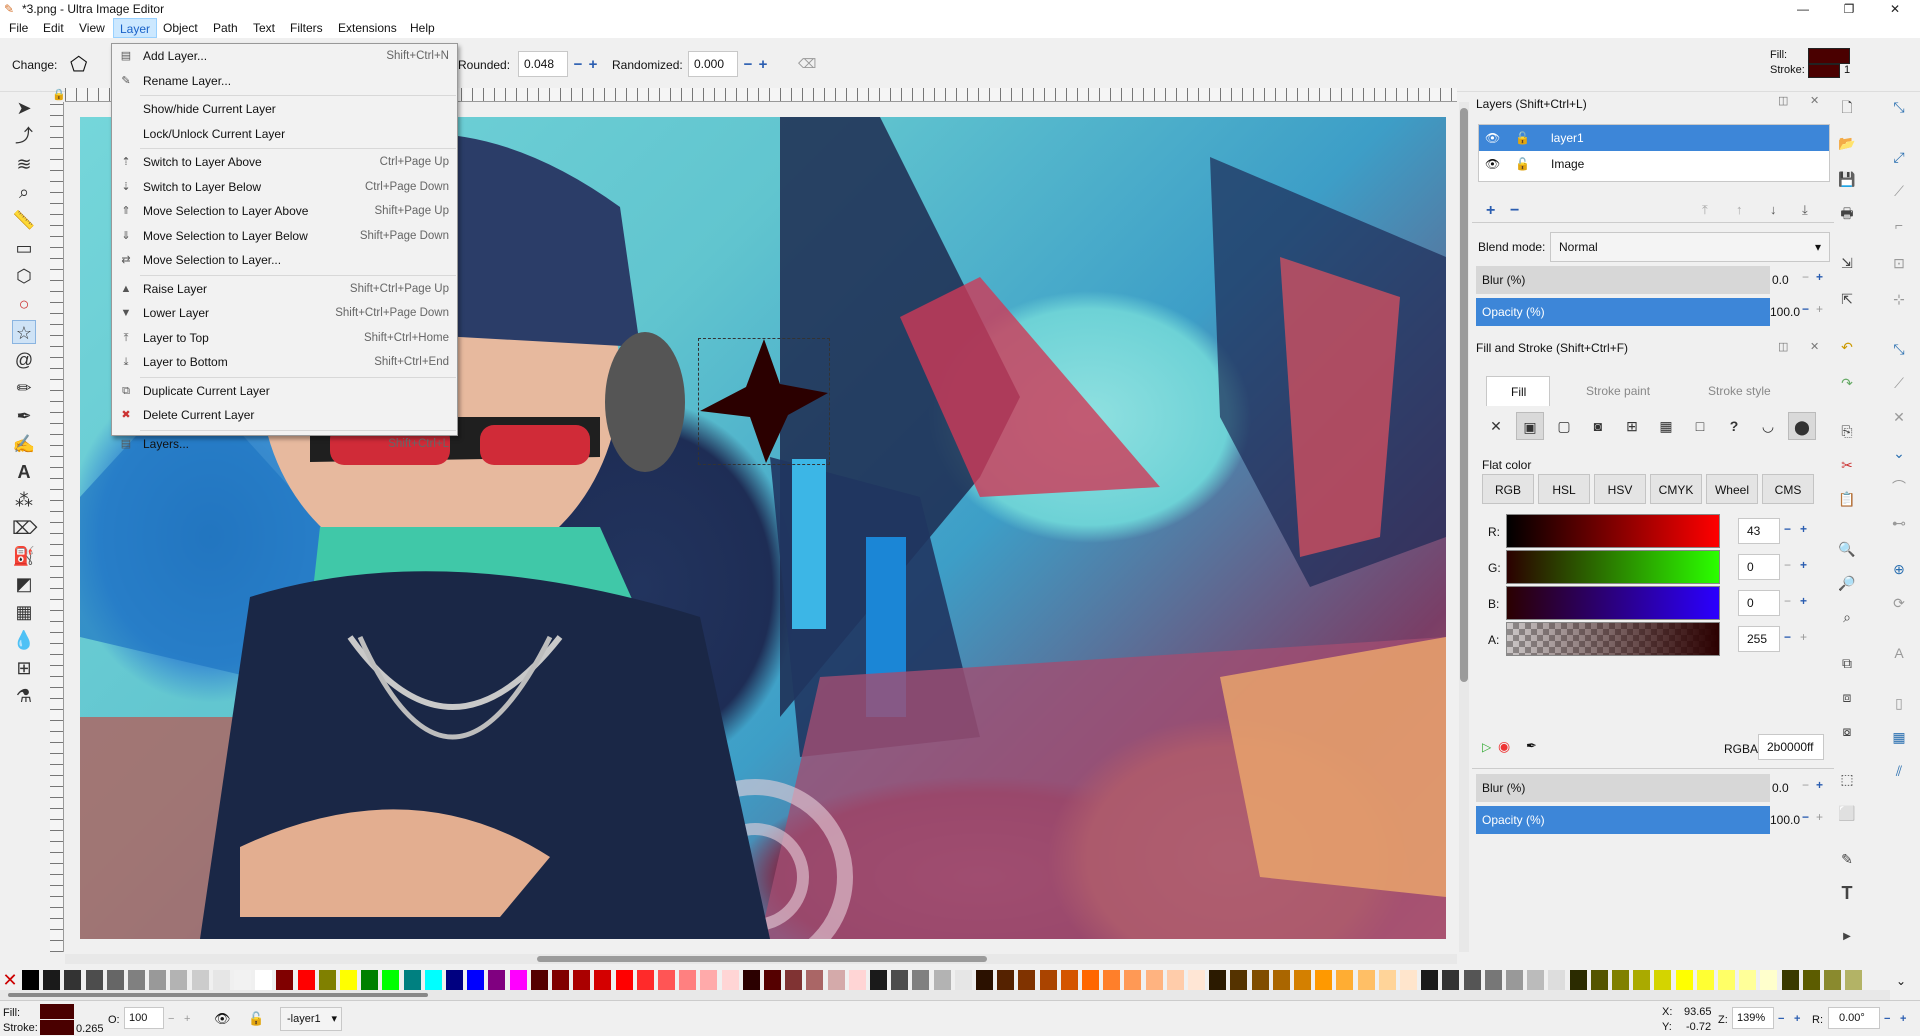 The image size is (1920, 1036). I want to click on lower-layer-icon: ↓, so click(1773, 209).